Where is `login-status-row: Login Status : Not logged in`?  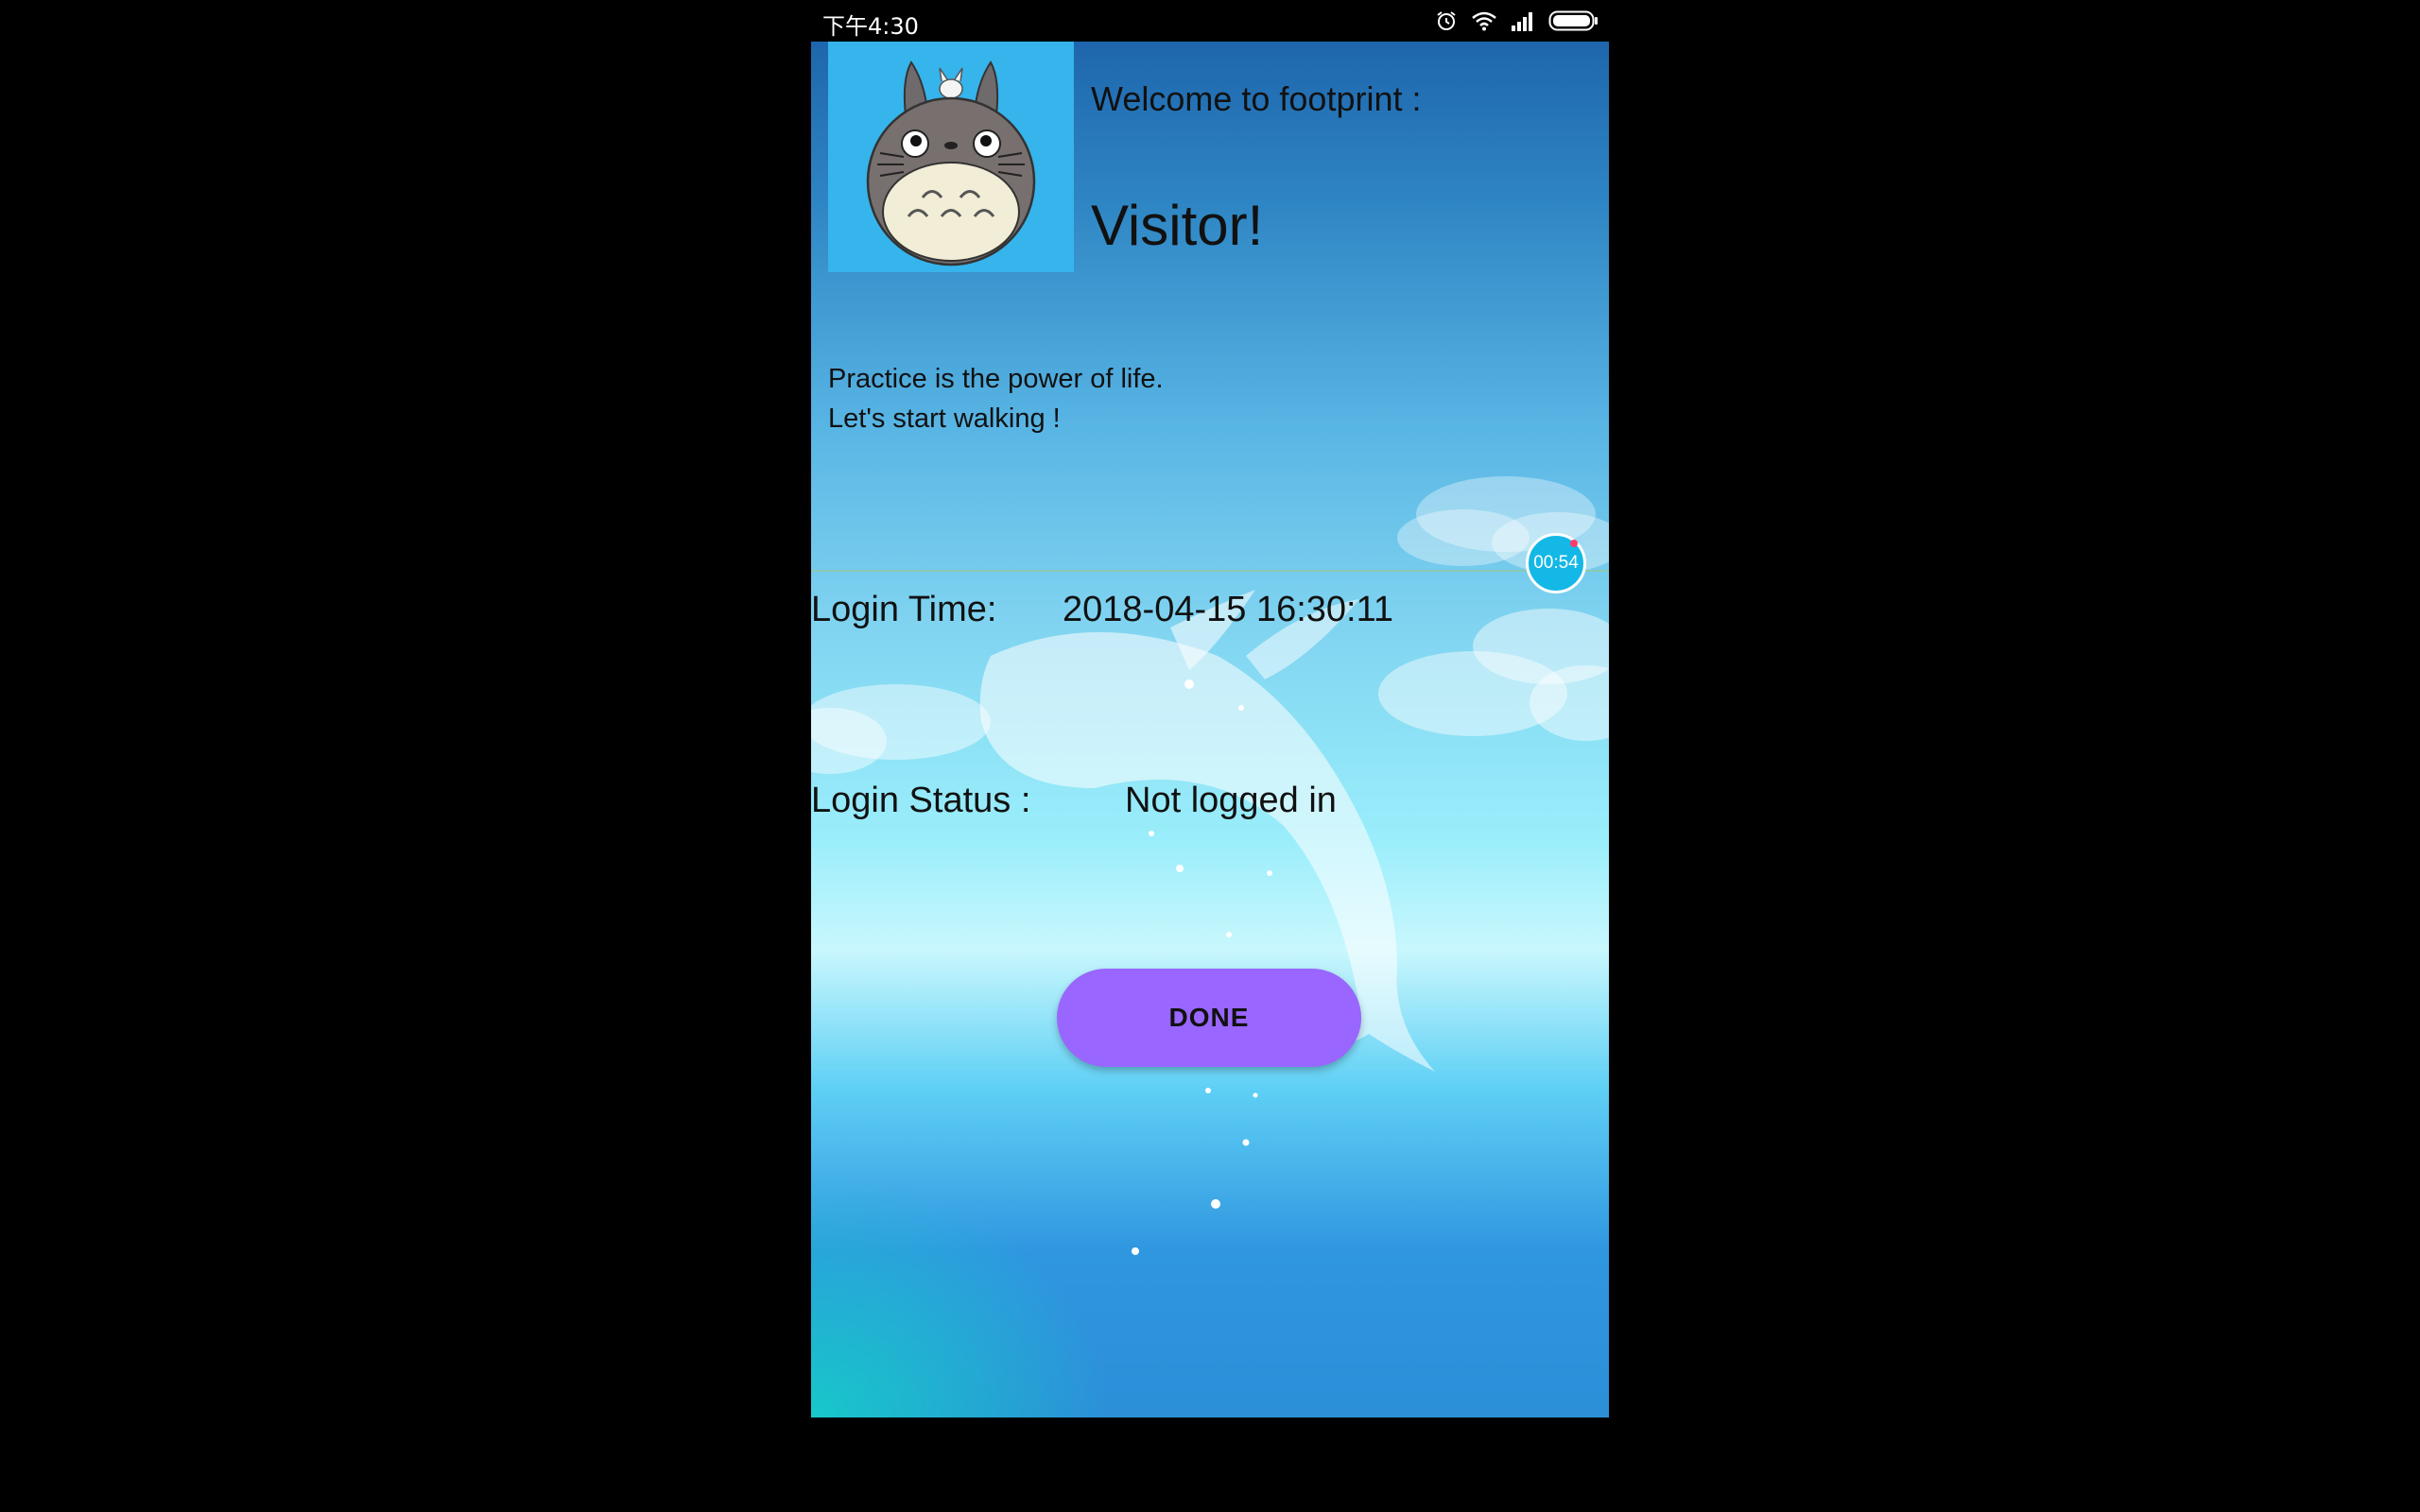 login-status-row: Login Status : Not logged in is located at coordinates (1074, 801).